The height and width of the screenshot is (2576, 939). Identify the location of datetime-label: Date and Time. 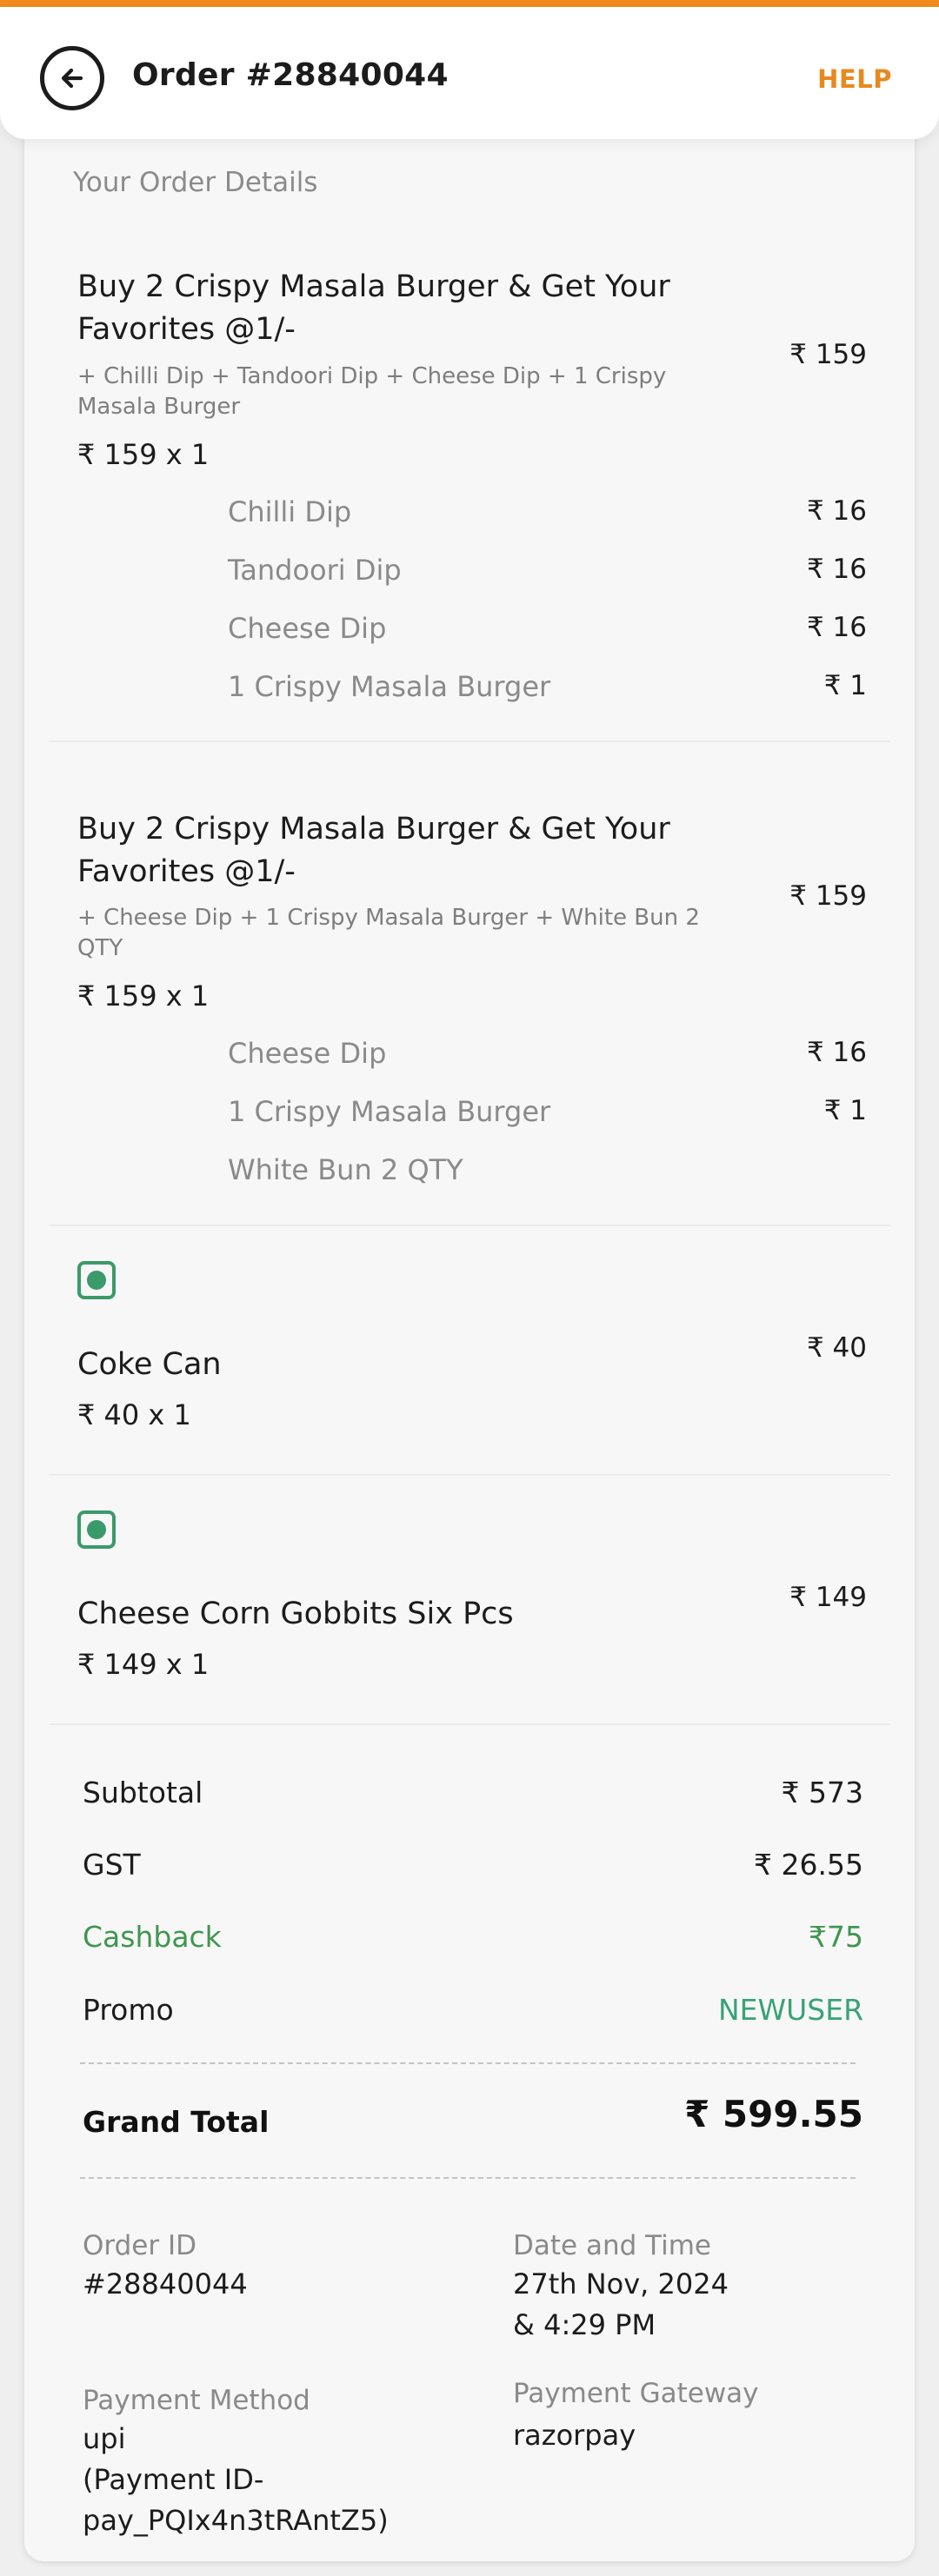
(612, 2245).